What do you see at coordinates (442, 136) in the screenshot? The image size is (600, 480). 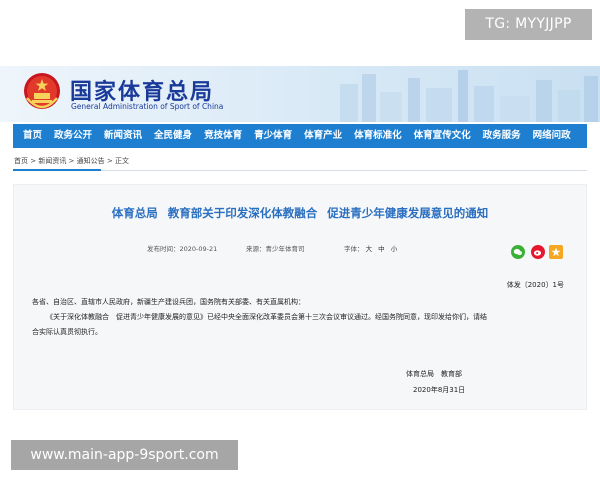 I see `nav-item-sports-culture: 体育宣传文化` at bounding box center [442, 136].